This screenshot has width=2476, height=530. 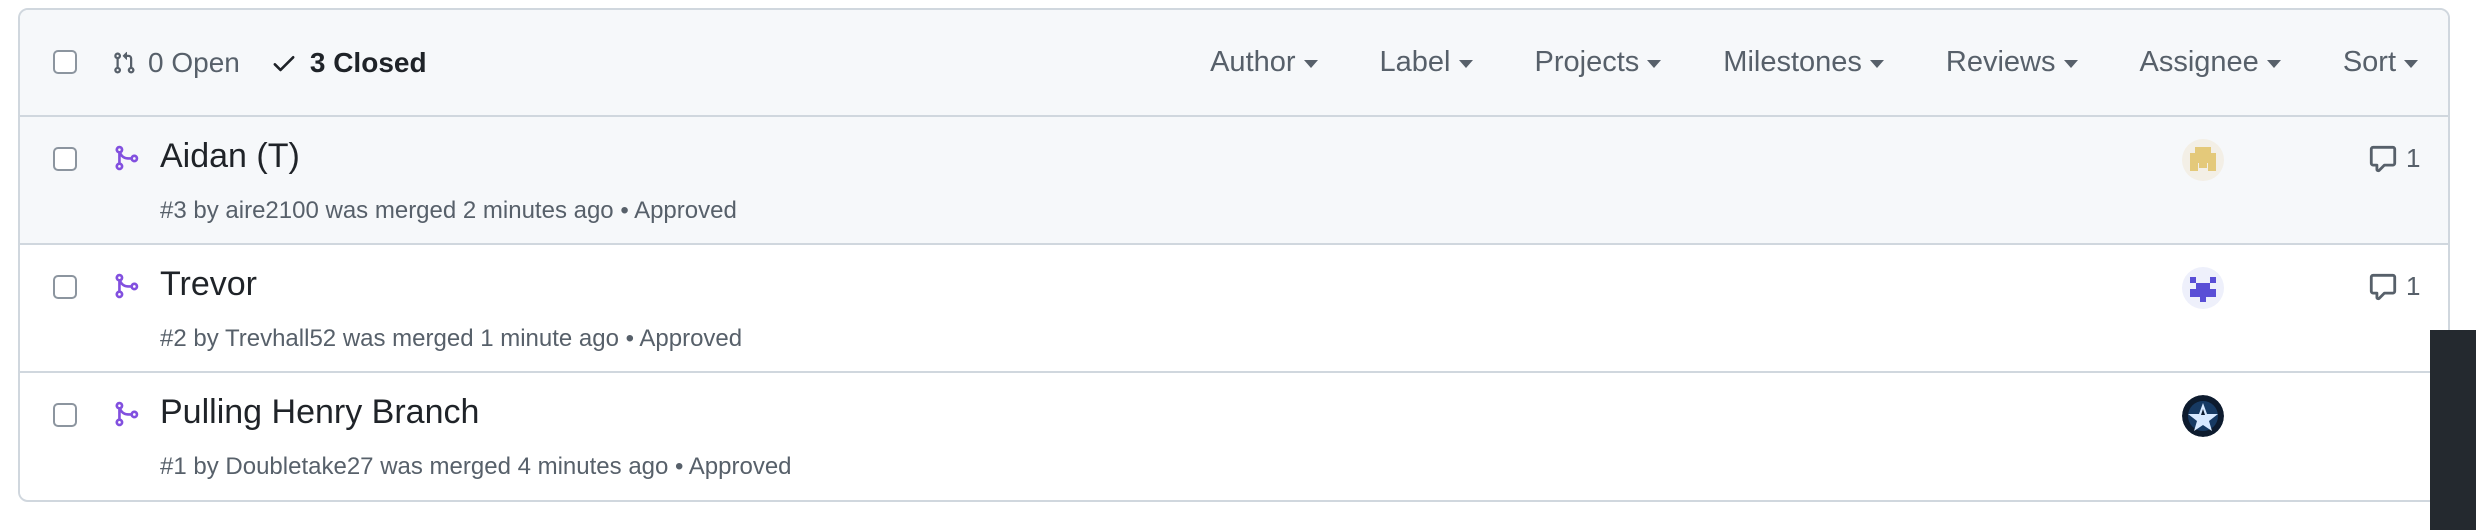 I want to click on merged-status: was merged 2 minutes ago, so click(x=469, y=210).